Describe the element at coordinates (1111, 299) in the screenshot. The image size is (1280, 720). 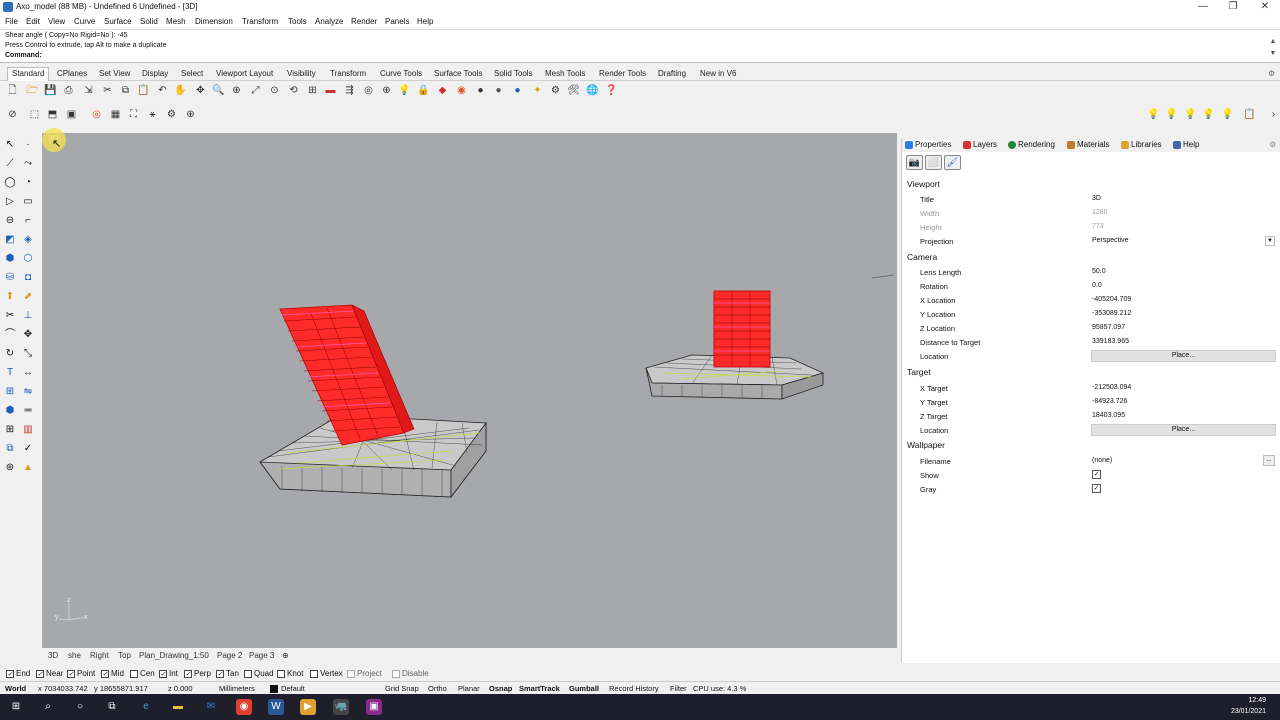
I see `x-location-field: -405204.709` at that location.